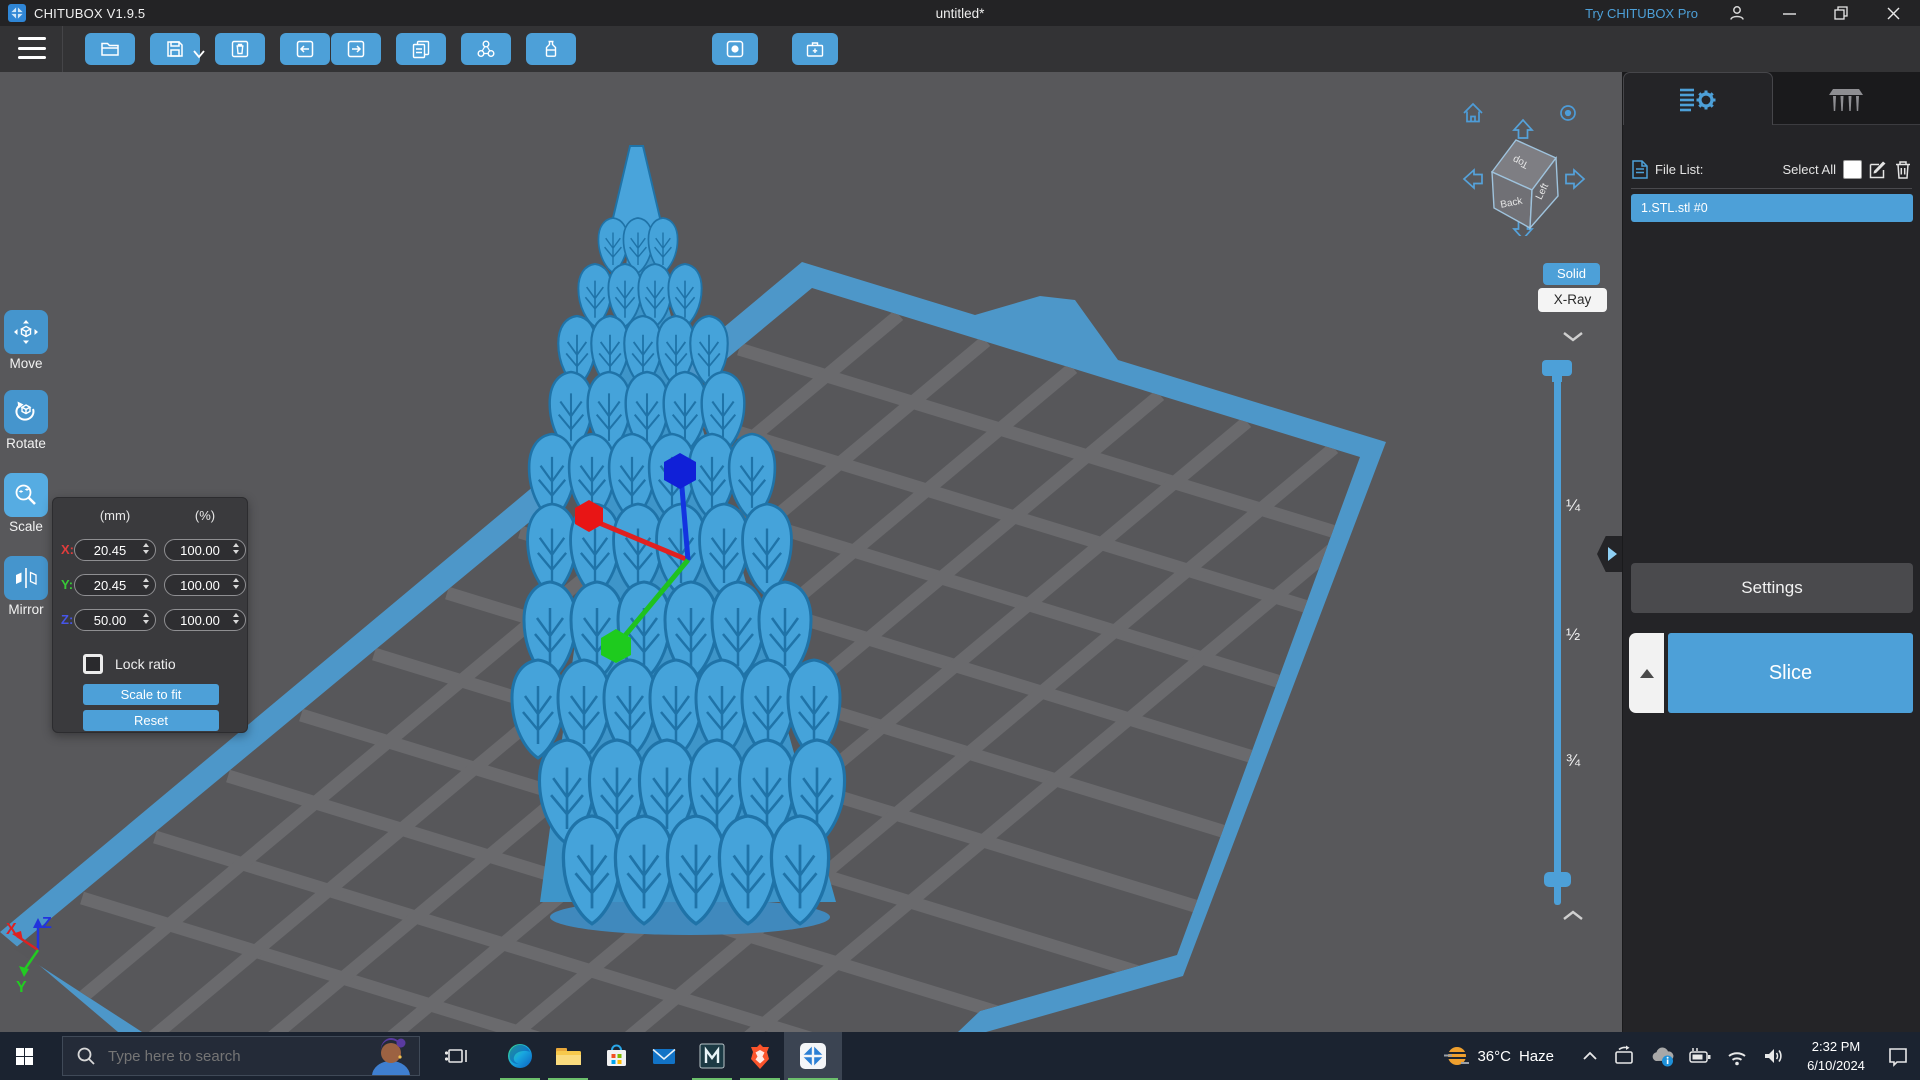 This screenshot has height=1080, width=1920. What do you see at coordinates (1590, 1056) in the screenshot?
I see `tray-overflow-icon` at bounding box center [1590, 1056].